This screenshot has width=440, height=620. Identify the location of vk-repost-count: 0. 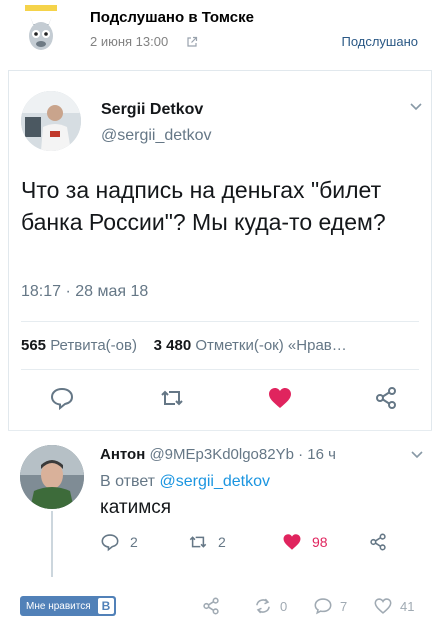
(284, 606).